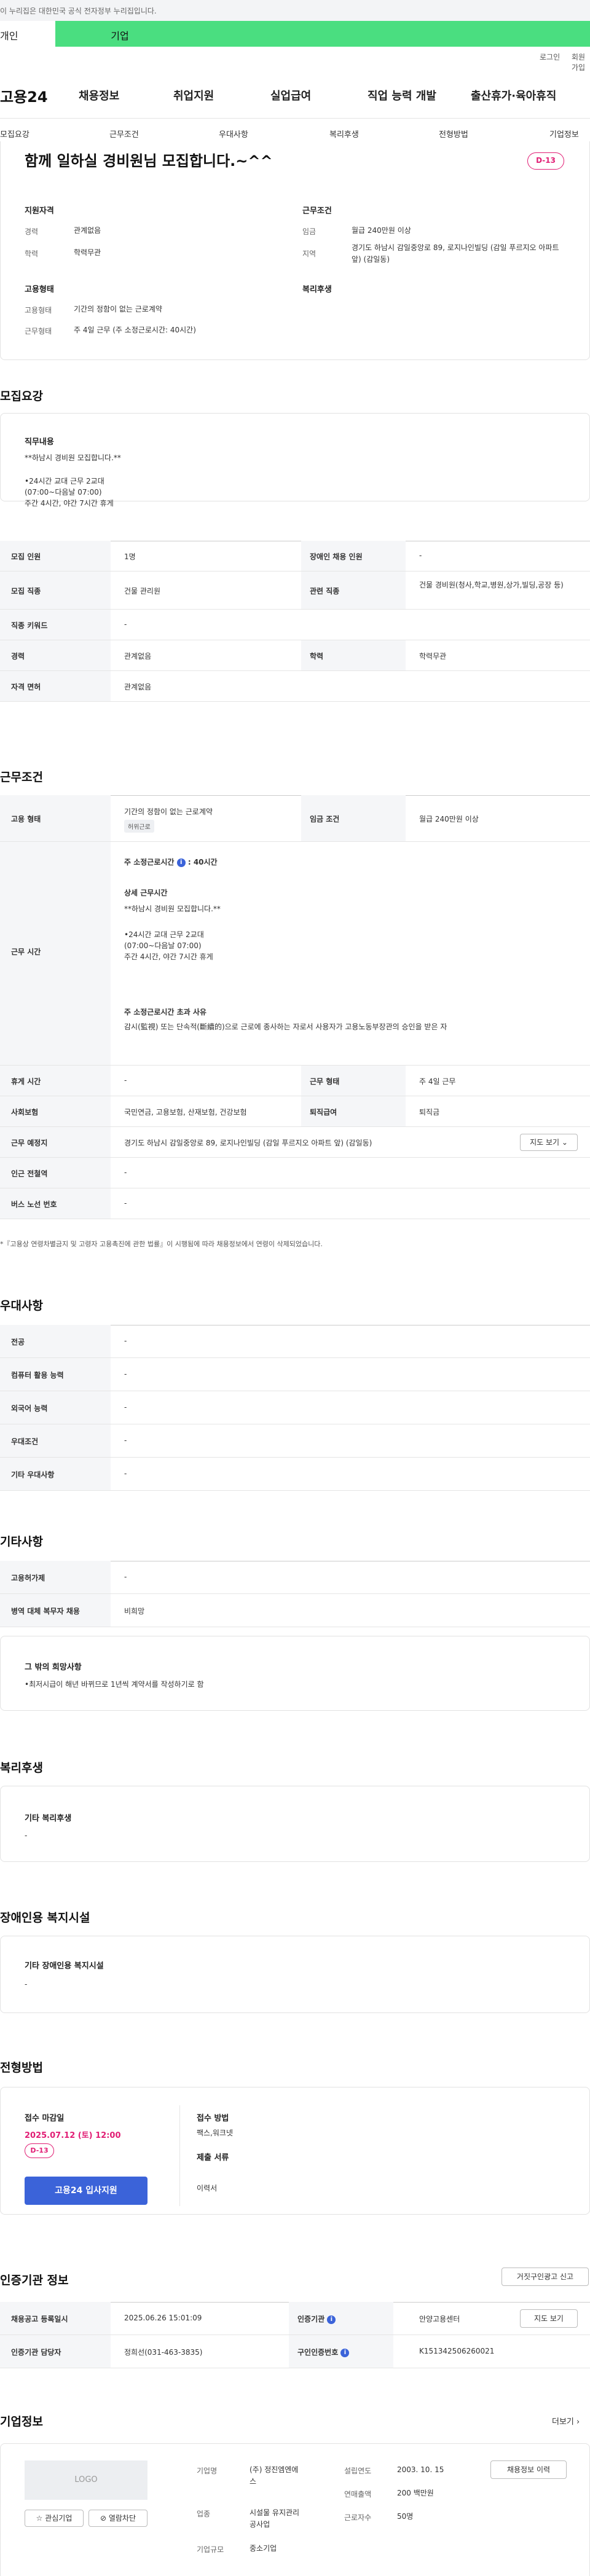 The height and width of the screenshot is (2576, 590). Describe the element at coordinates (55, 2518) in the screenshot. I see `favorite-company-button: ☆ 관심기업` at that location.